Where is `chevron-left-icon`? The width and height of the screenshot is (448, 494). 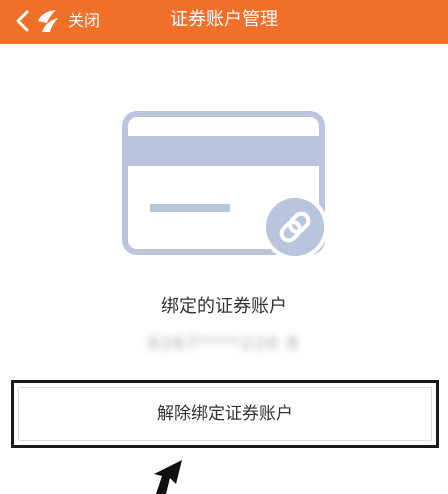 chevron-left-icon is located at coordinates (22, 21).